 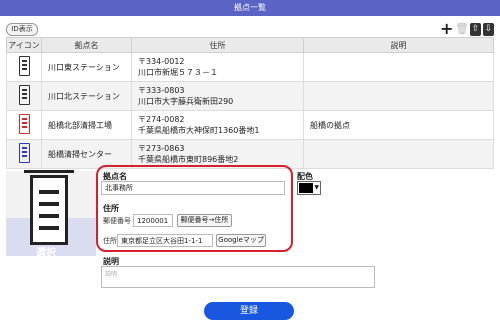 I want to click on postal-code: 〒334-0012, so click(x=161, y=61).